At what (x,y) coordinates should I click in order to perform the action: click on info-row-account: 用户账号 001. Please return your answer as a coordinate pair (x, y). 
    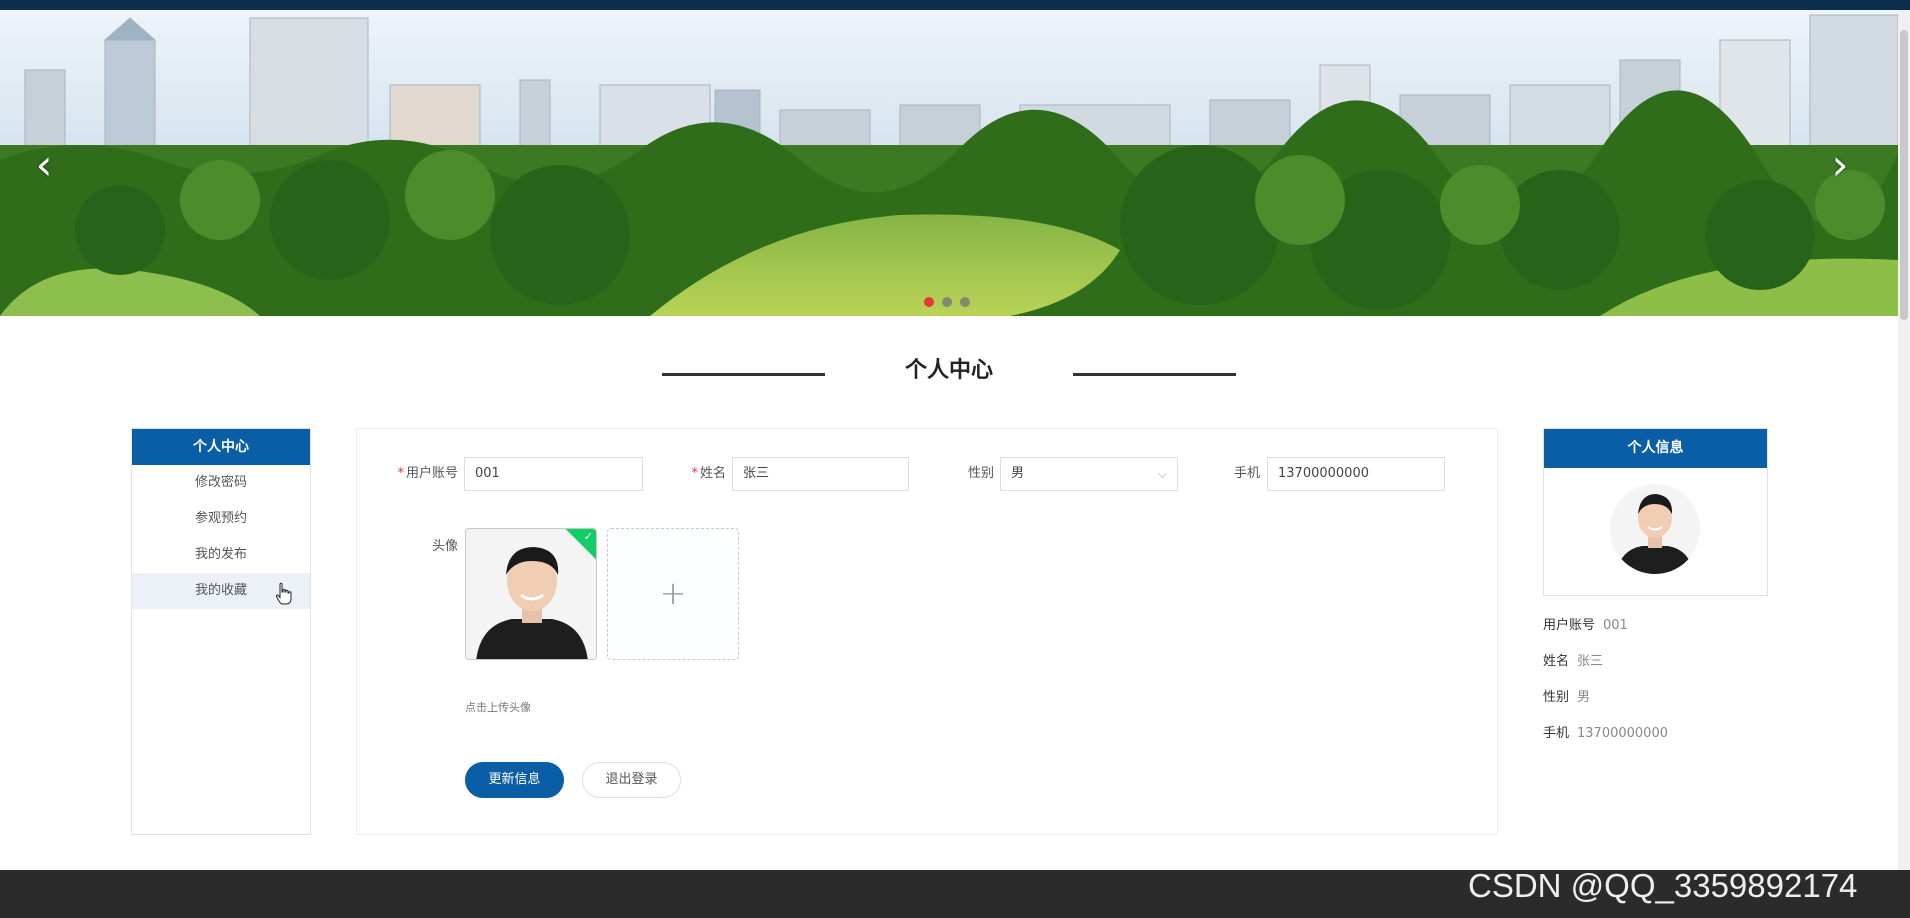
    Looking at the image, I should click on (1585, 625).